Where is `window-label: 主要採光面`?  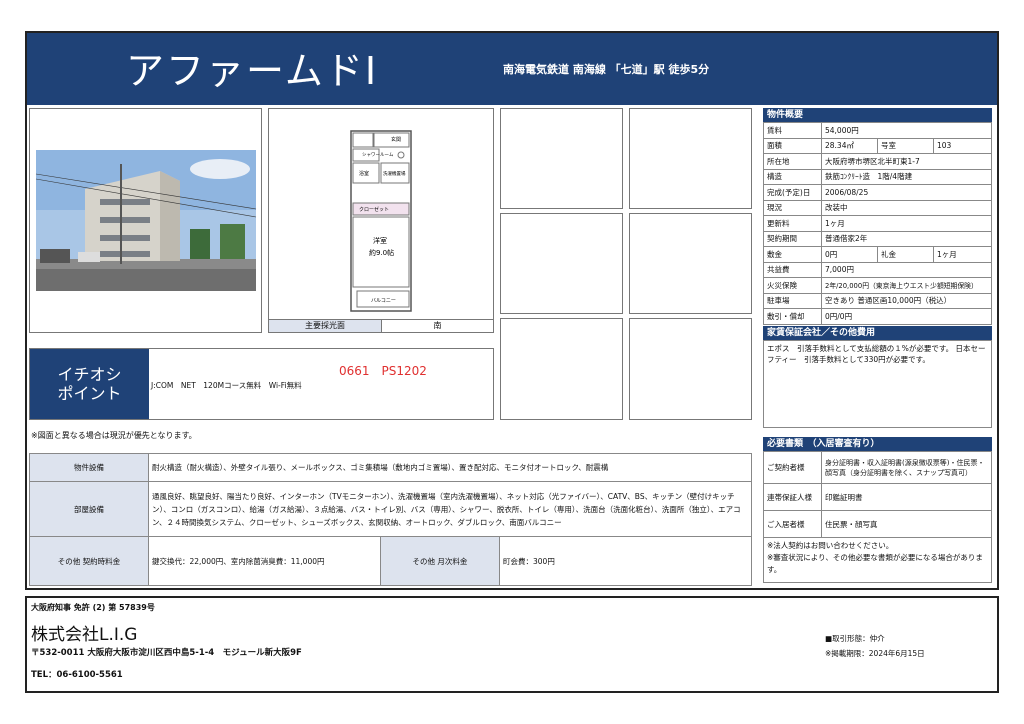
window-label: 主要採光面 is located at coordinates (325, 326).